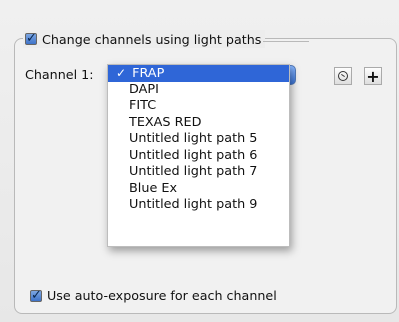  What do you see at coordinates (198, 106) in the screenshot?
I see `light-path-option-fitc: FITC` at bounding box center [198, 106].